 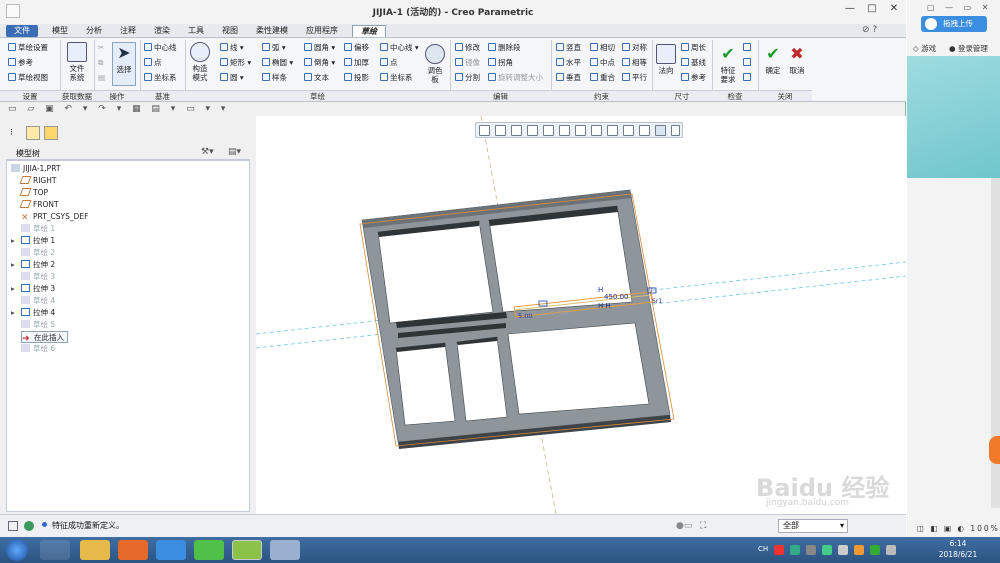 What do you see at coordinates (124, 64) in the screenshot?
I see `select-button: ➤ 选择` at bounding box center [124, 64].